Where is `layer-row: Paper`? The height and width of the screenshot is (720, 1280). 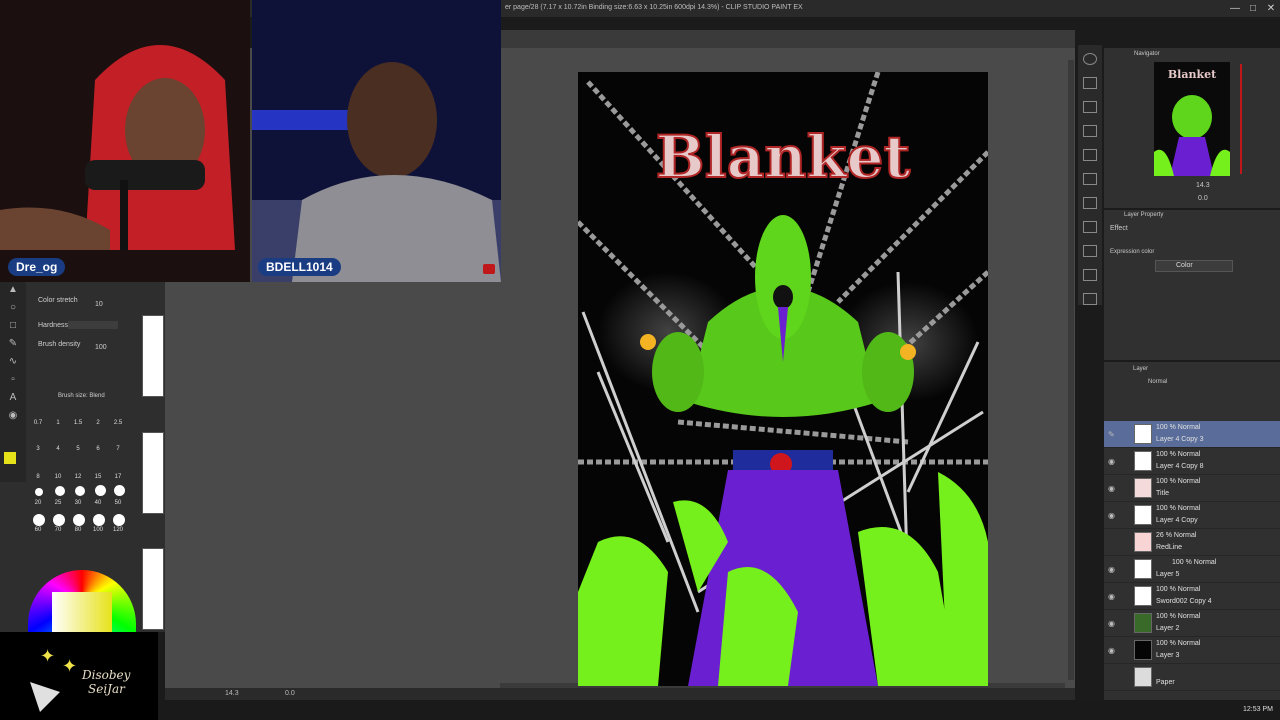 layer-row: Paper is located at coordinates (1192, 677).